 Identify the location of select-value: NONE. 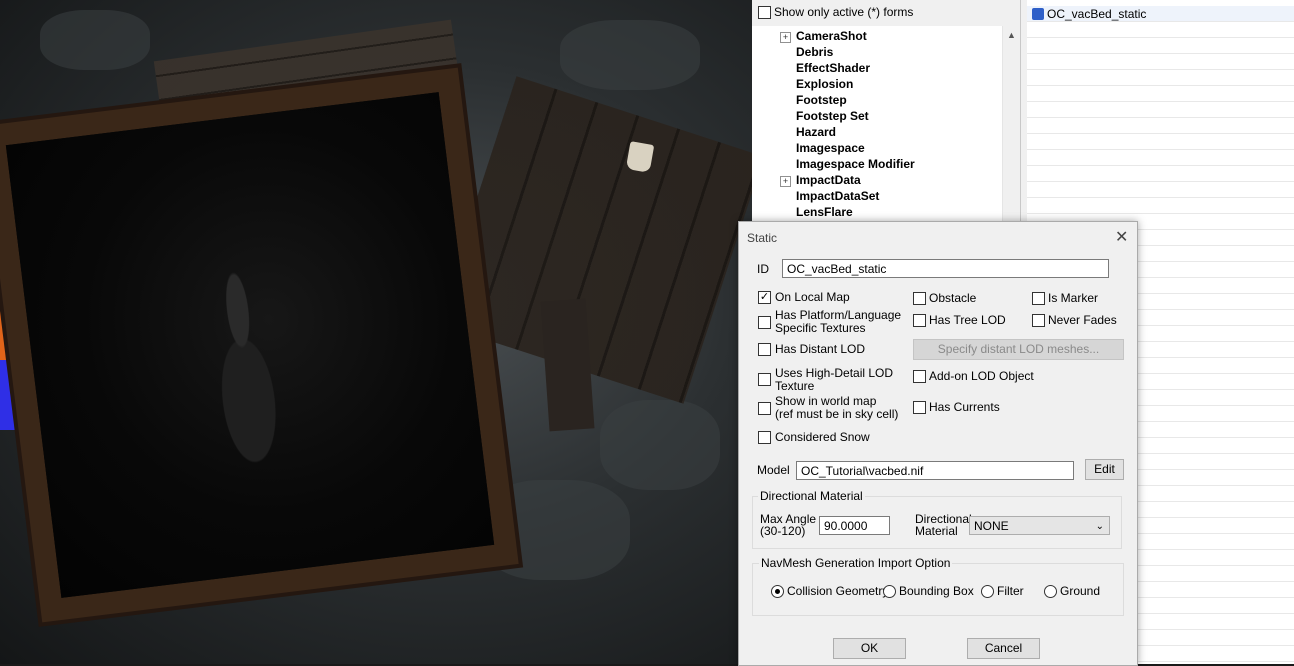
(991, 526).